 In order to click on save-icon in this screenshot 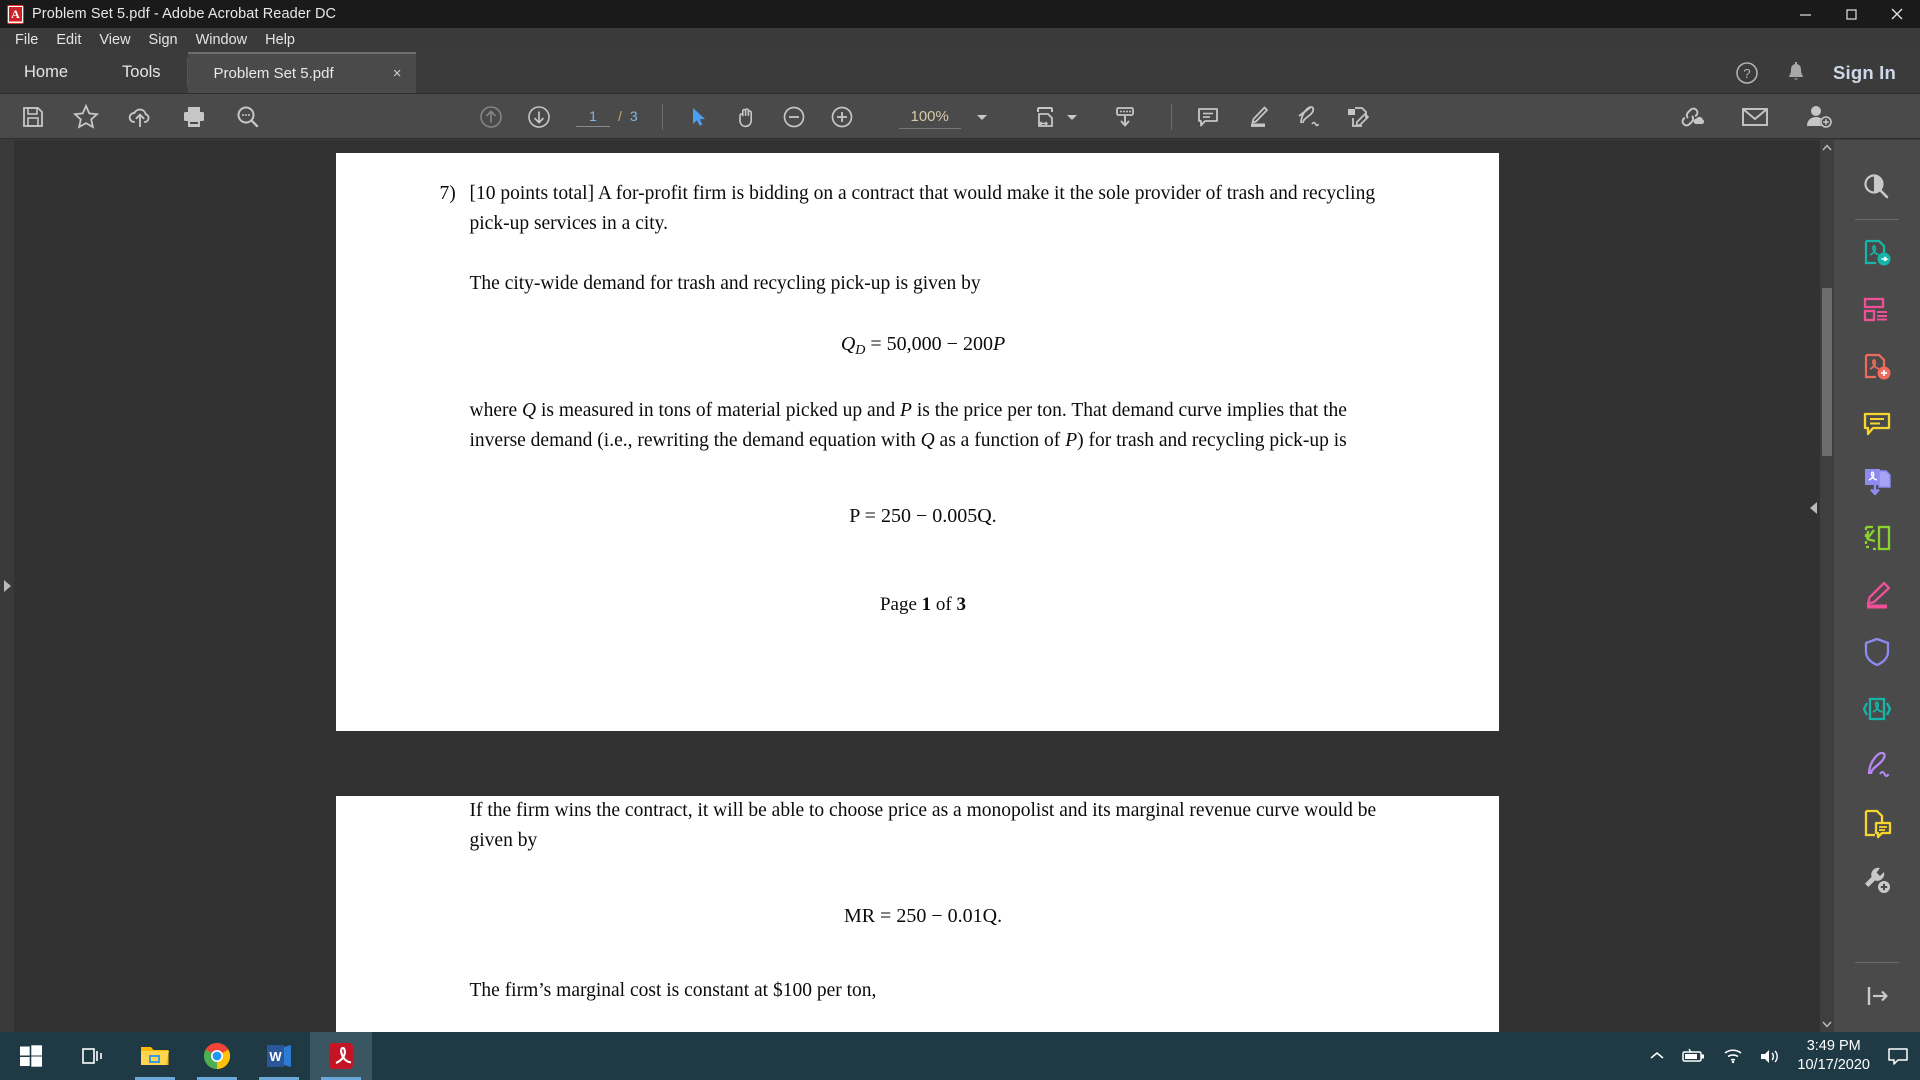, I will do `click(33, 117)`.